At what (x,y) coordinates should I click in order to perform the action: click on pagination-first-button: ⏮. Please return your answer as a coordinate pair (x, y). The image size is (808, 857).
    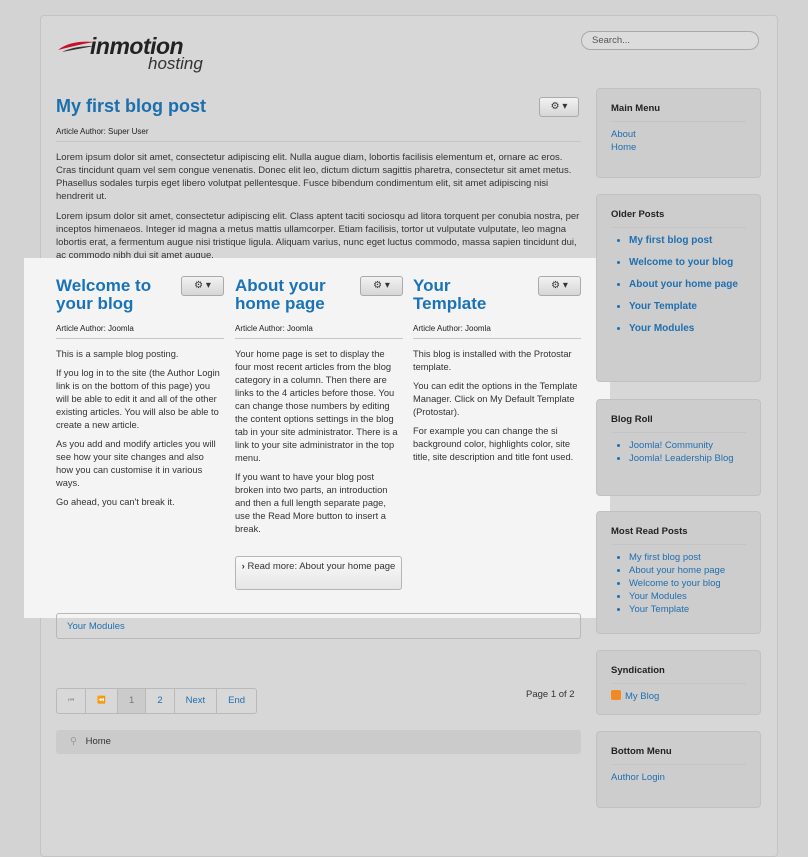
    Looking at the image, I should click on (71, 701).